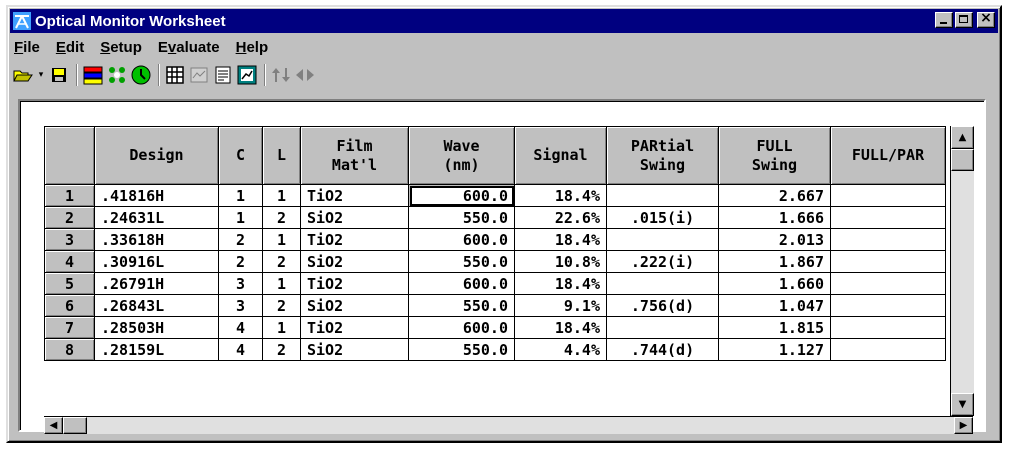 This screenshot has width=1009, height=449. I want to click on row-number: 2, so click(69, 217).